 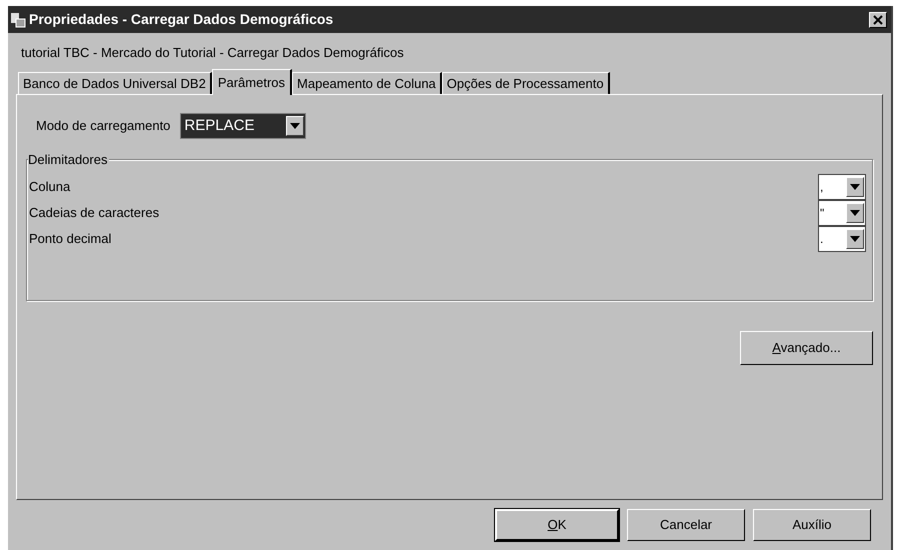 What do you see at coordinates (842, 187) in the screenshot?
I see `delimiter-dropdown: ,` at bounding box center [842, 187].